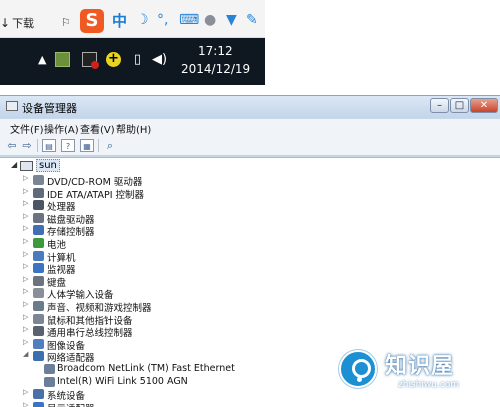 This screenshot has width=500, height=407. Describe the element at coordinates (142, 20) in the screenshot. I see `moon-icon: ☽` at that location.